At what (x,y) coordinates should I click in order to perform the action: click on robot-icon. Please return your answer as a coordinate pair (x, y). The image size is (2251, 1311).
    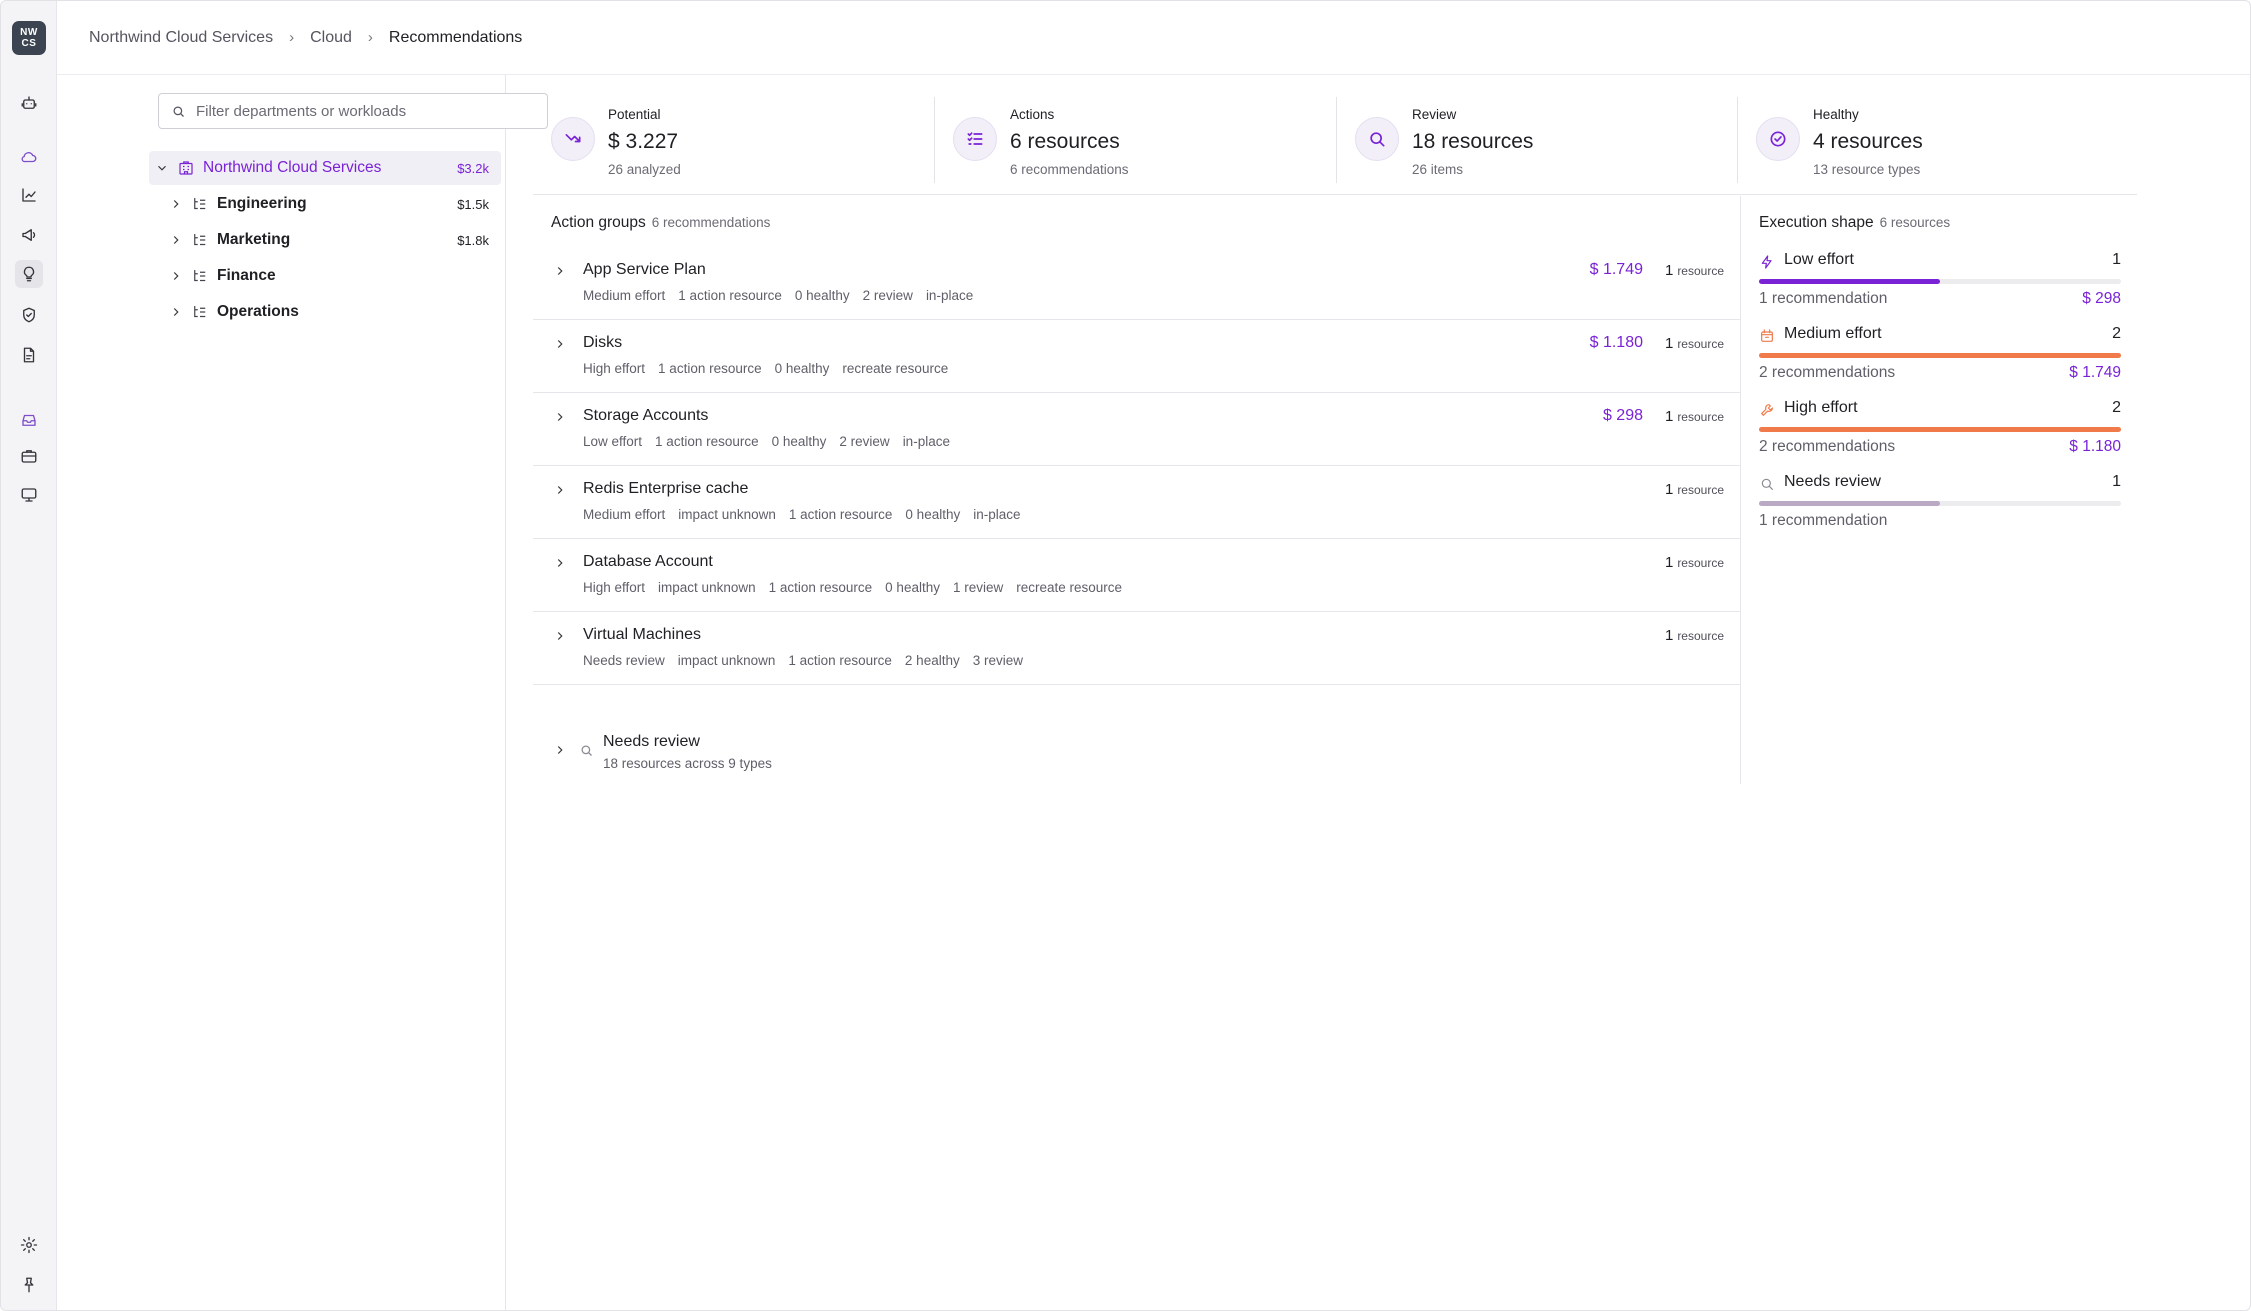
    Looking at the image, I should click on (29, 103).